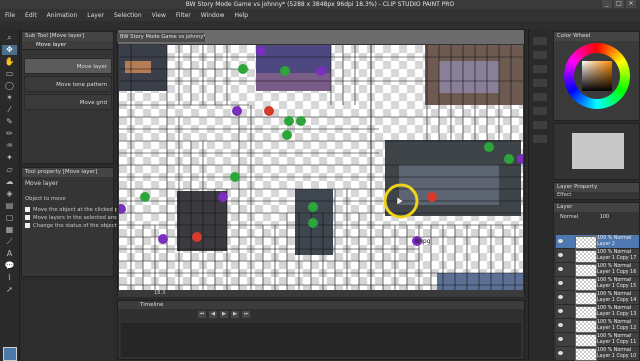 The width and height of the screenshot is (640, 361). Describe the element at coordinates (68, 84) in the screenshot. I see `subtool-move-tone-pattern: Move tone pattern` at that location.